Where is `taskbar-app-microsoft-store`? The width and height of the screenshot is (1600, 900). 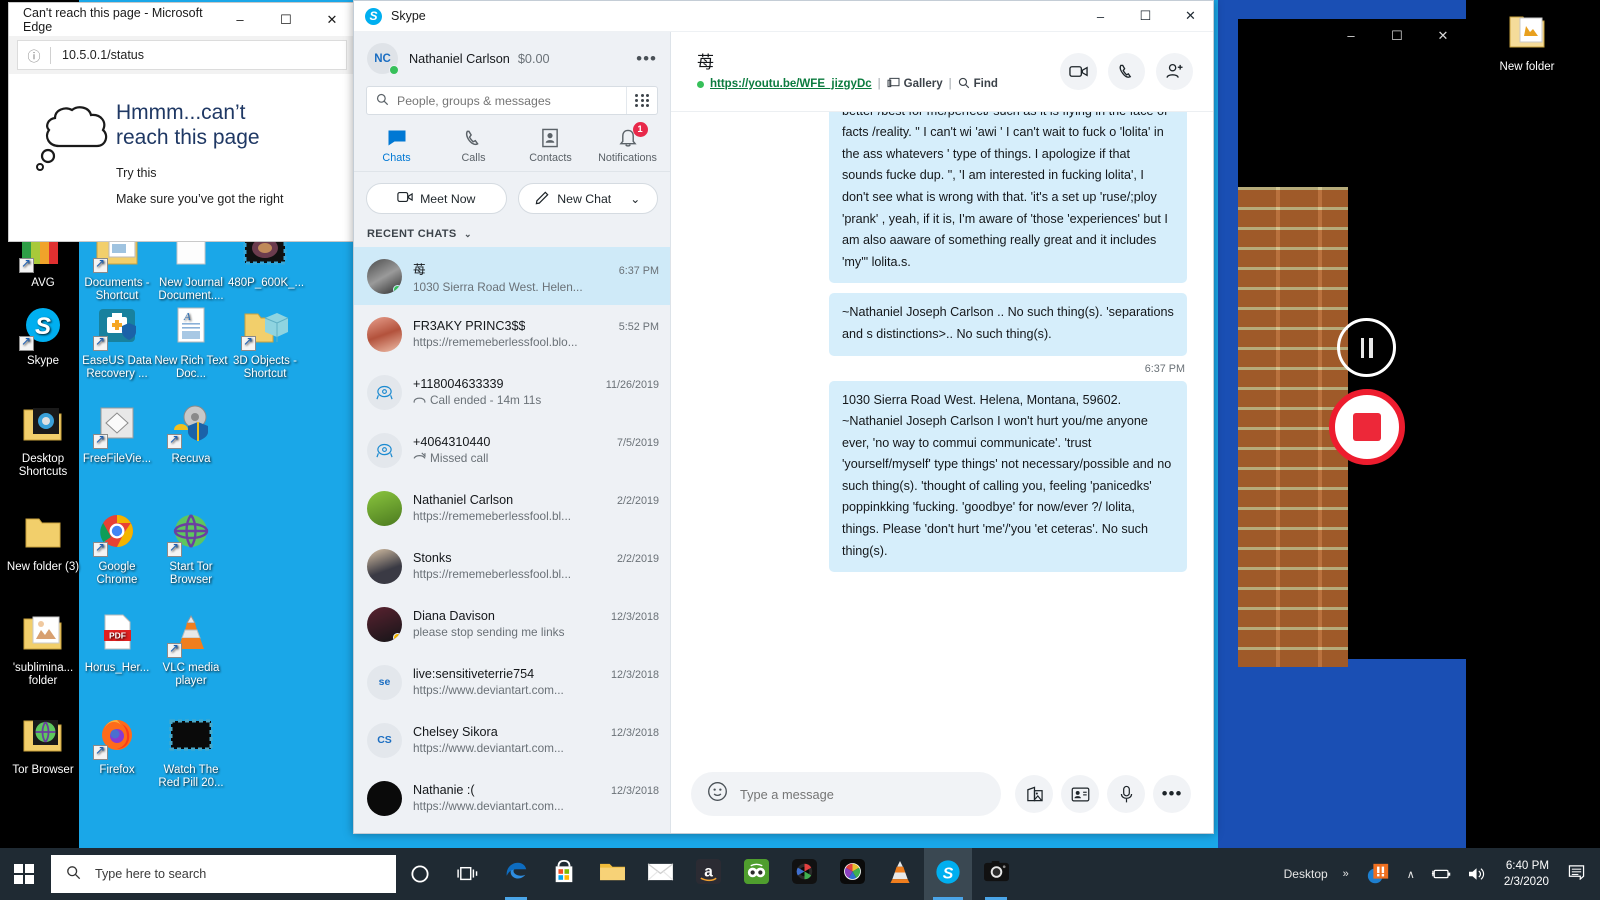 taskbar-app-microsoft-store is located at coordinates (564, 874).